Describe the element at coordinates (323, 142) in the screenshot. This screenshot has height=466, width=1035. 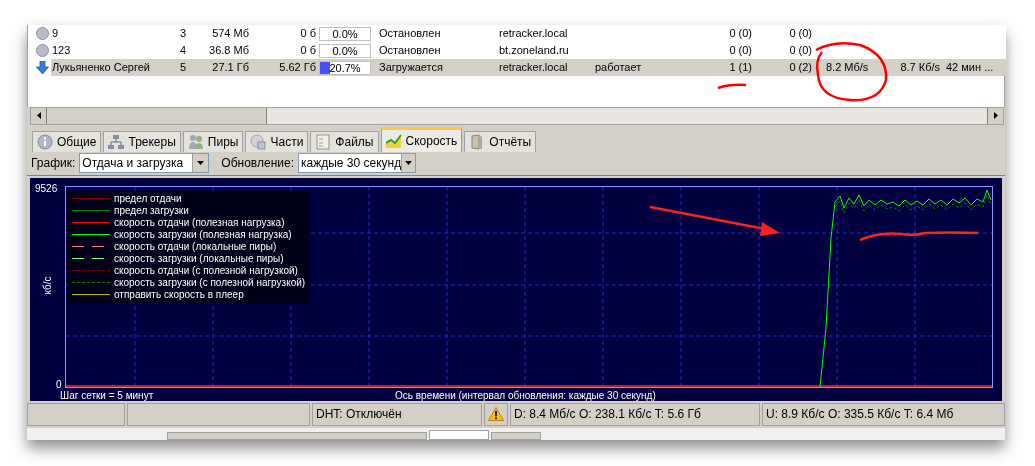
I see `document-icon` at that location.